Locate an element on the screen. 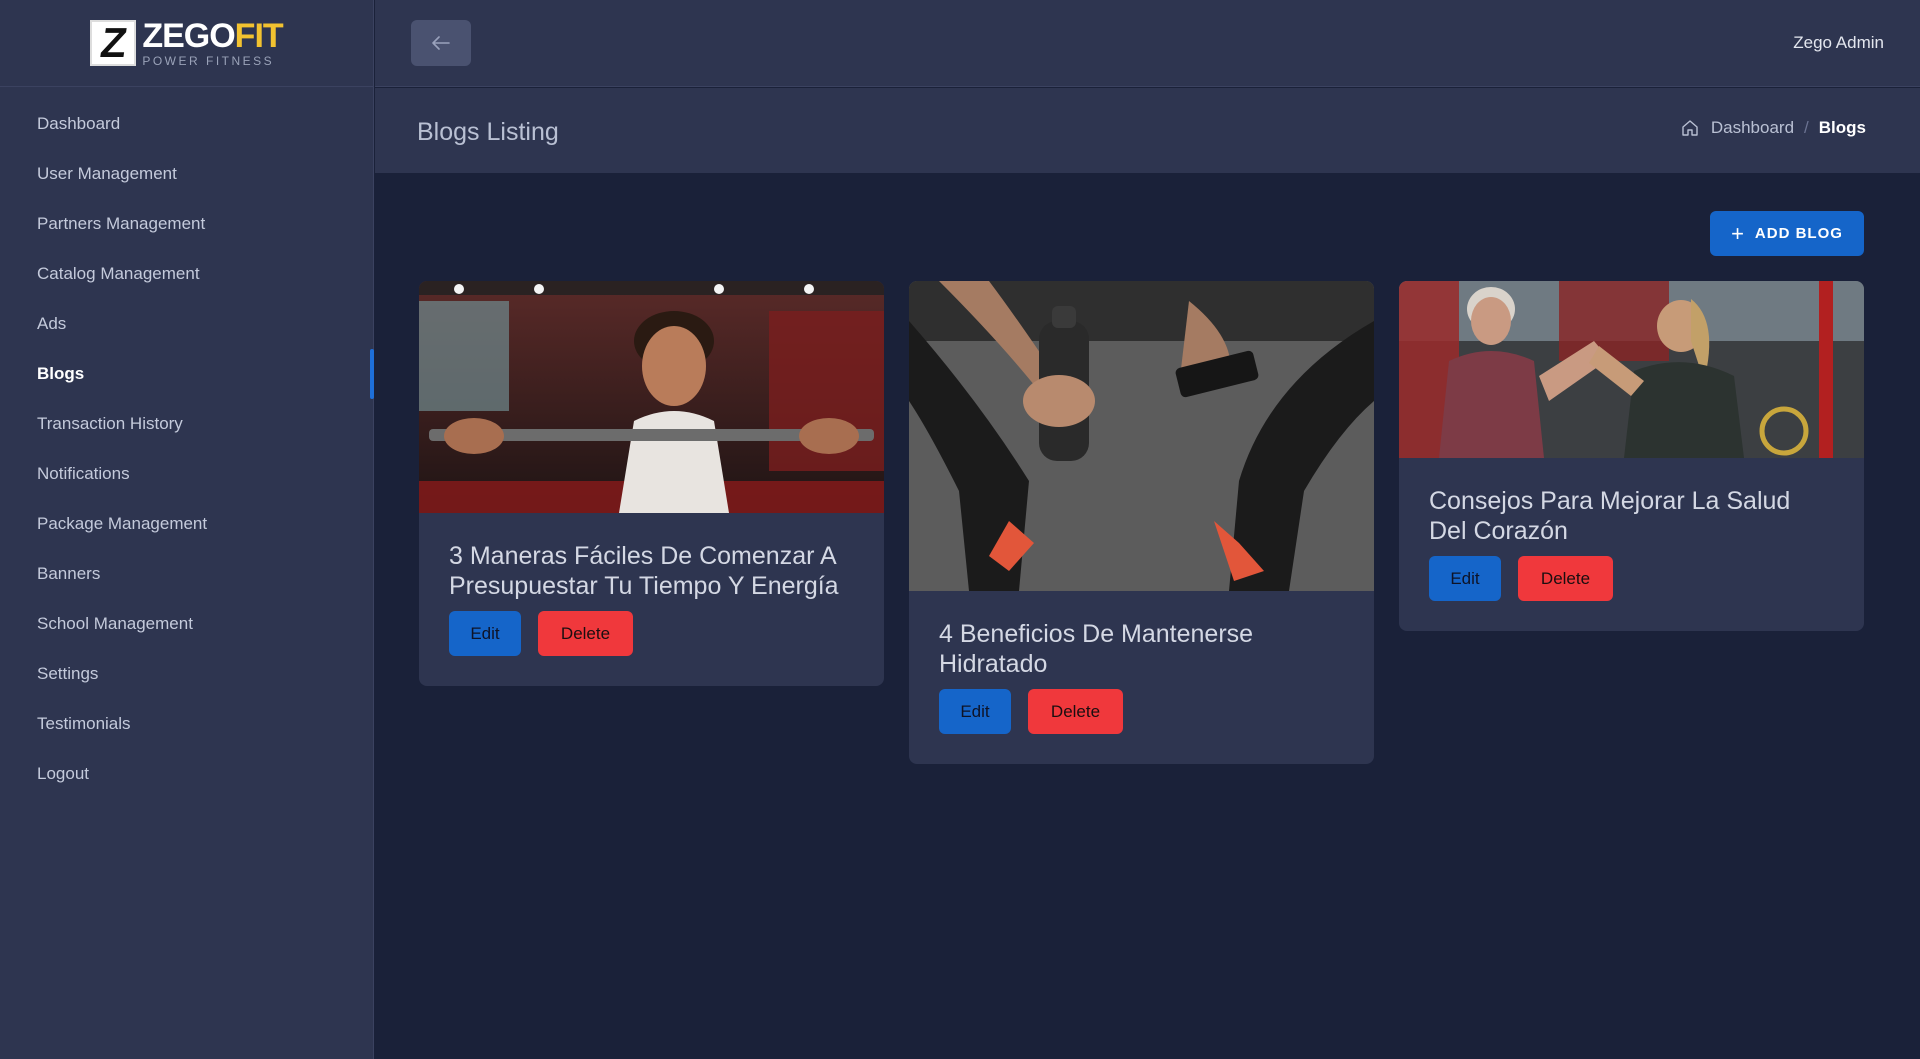 This screenshot has width=1920, height=1059. sidebar-item-catalog-management: Catalog Management is located at coordinates (186, 274).